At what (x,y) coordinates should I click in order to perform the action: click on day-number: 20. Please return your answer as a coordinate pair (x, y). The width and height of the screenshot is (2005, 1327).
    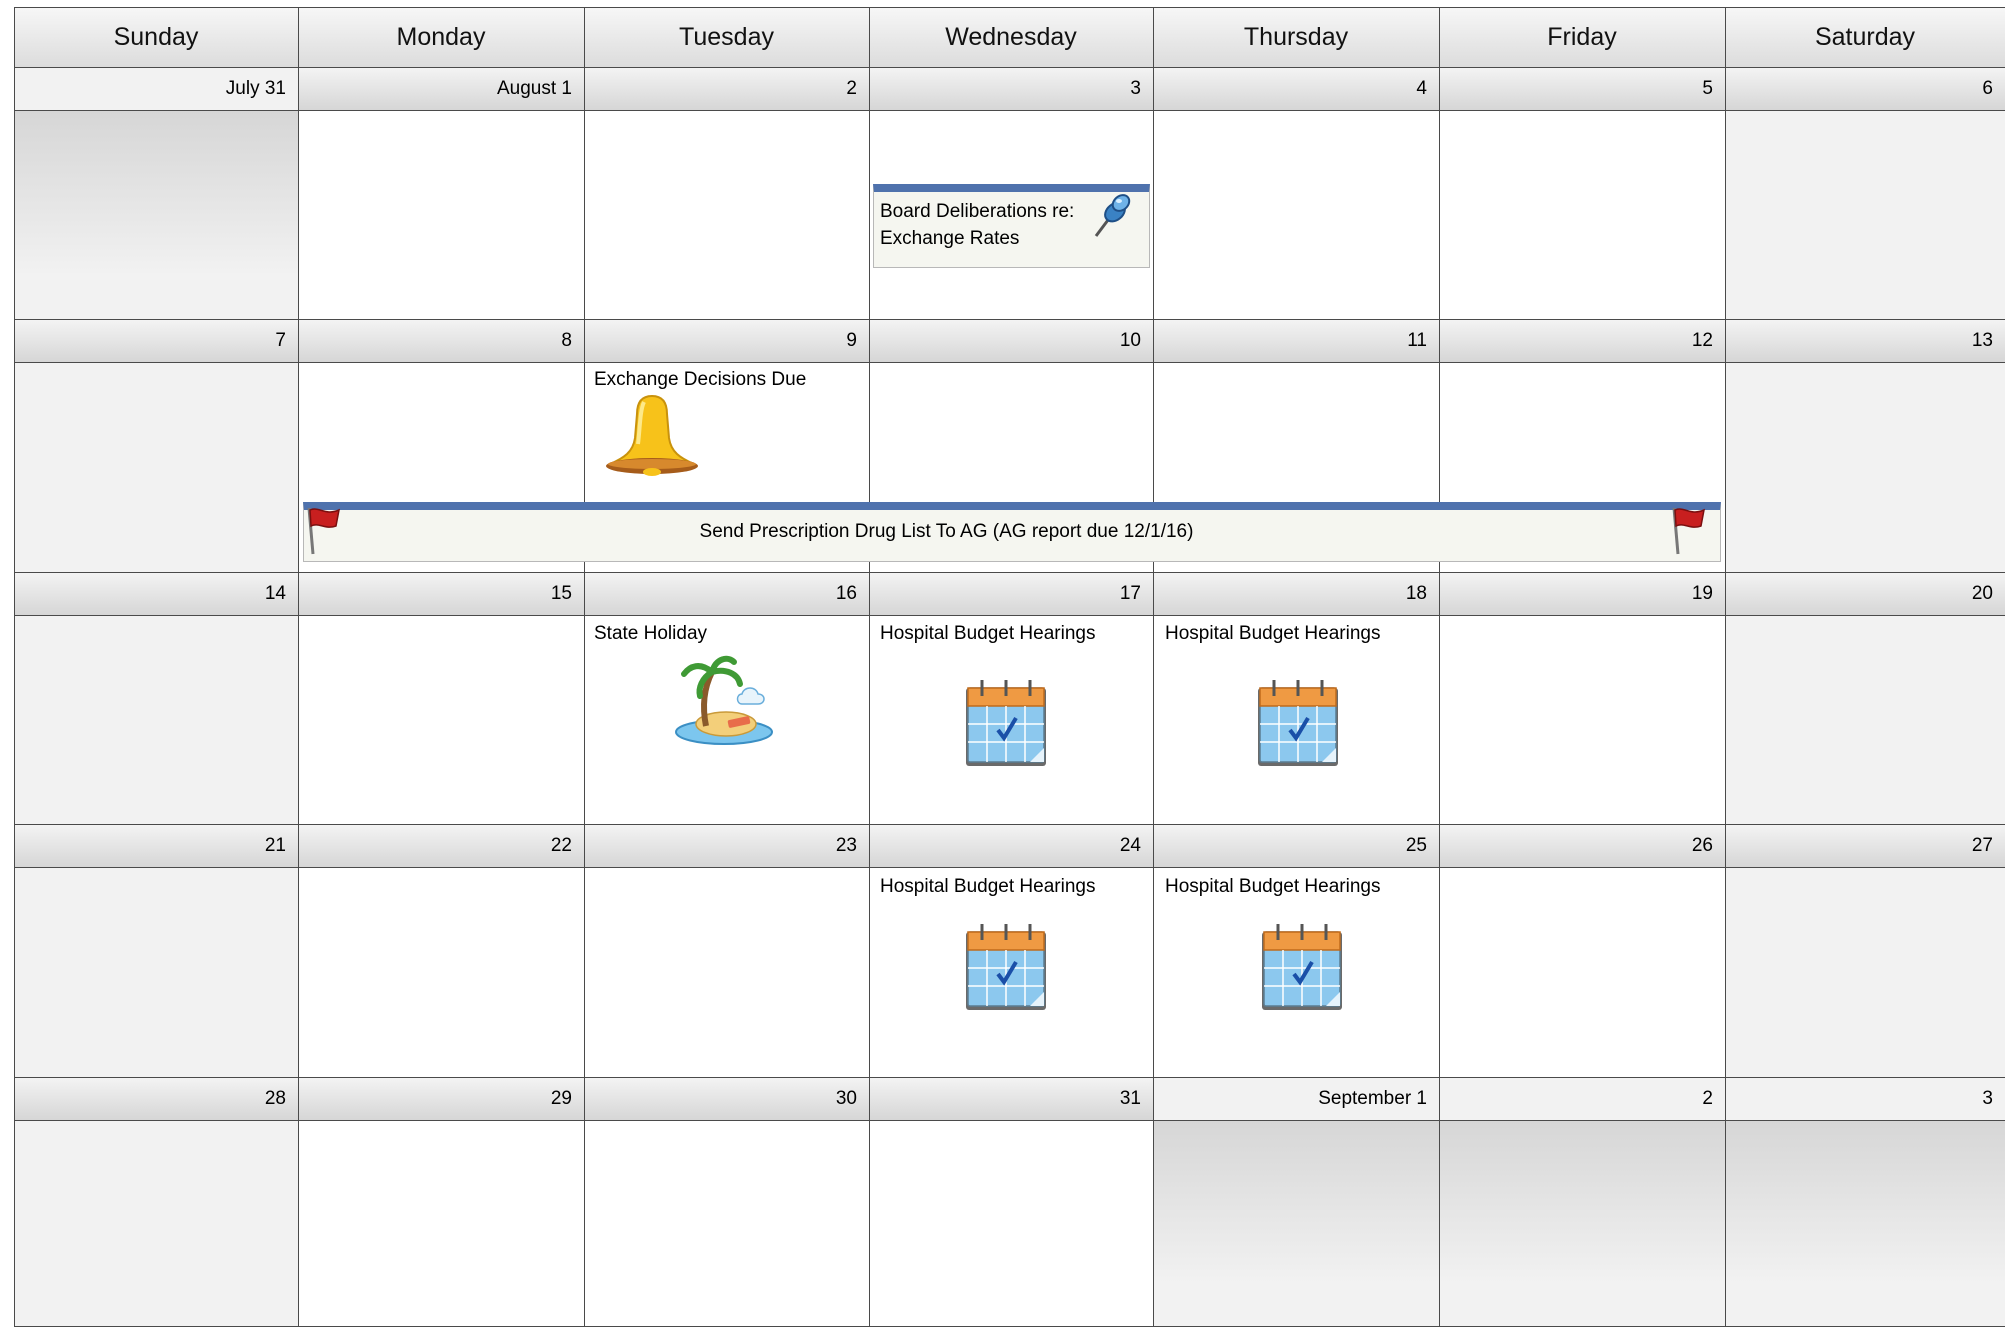
    Looking at the image, I should click on (1982, 593).